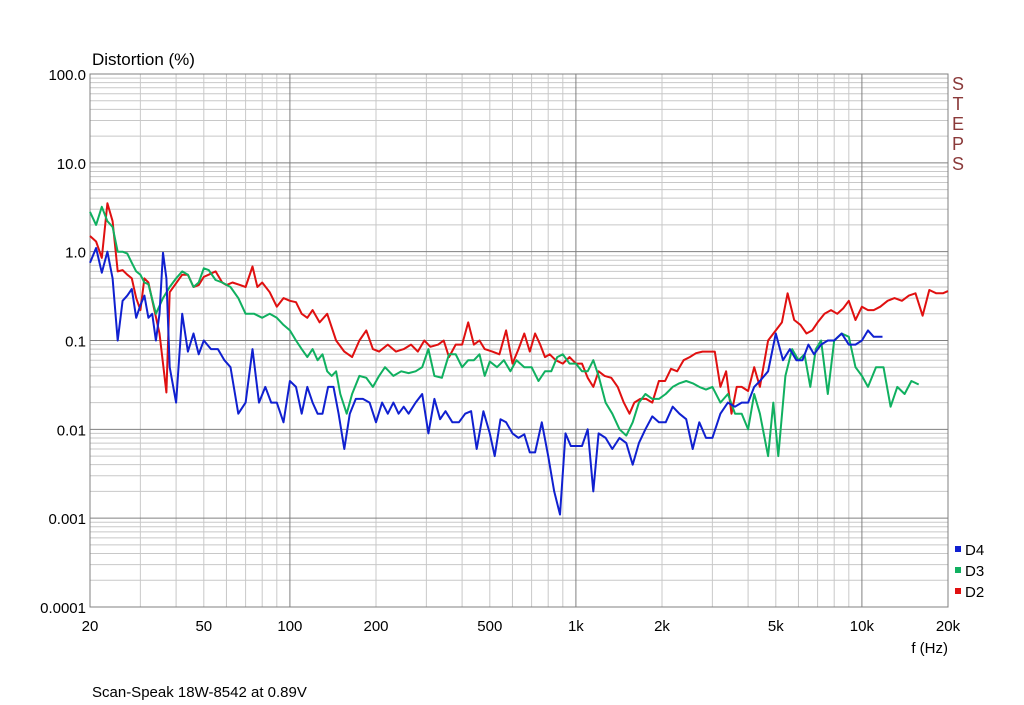  I want to click on y-tick-label: 0.0001, so click(63, 608).